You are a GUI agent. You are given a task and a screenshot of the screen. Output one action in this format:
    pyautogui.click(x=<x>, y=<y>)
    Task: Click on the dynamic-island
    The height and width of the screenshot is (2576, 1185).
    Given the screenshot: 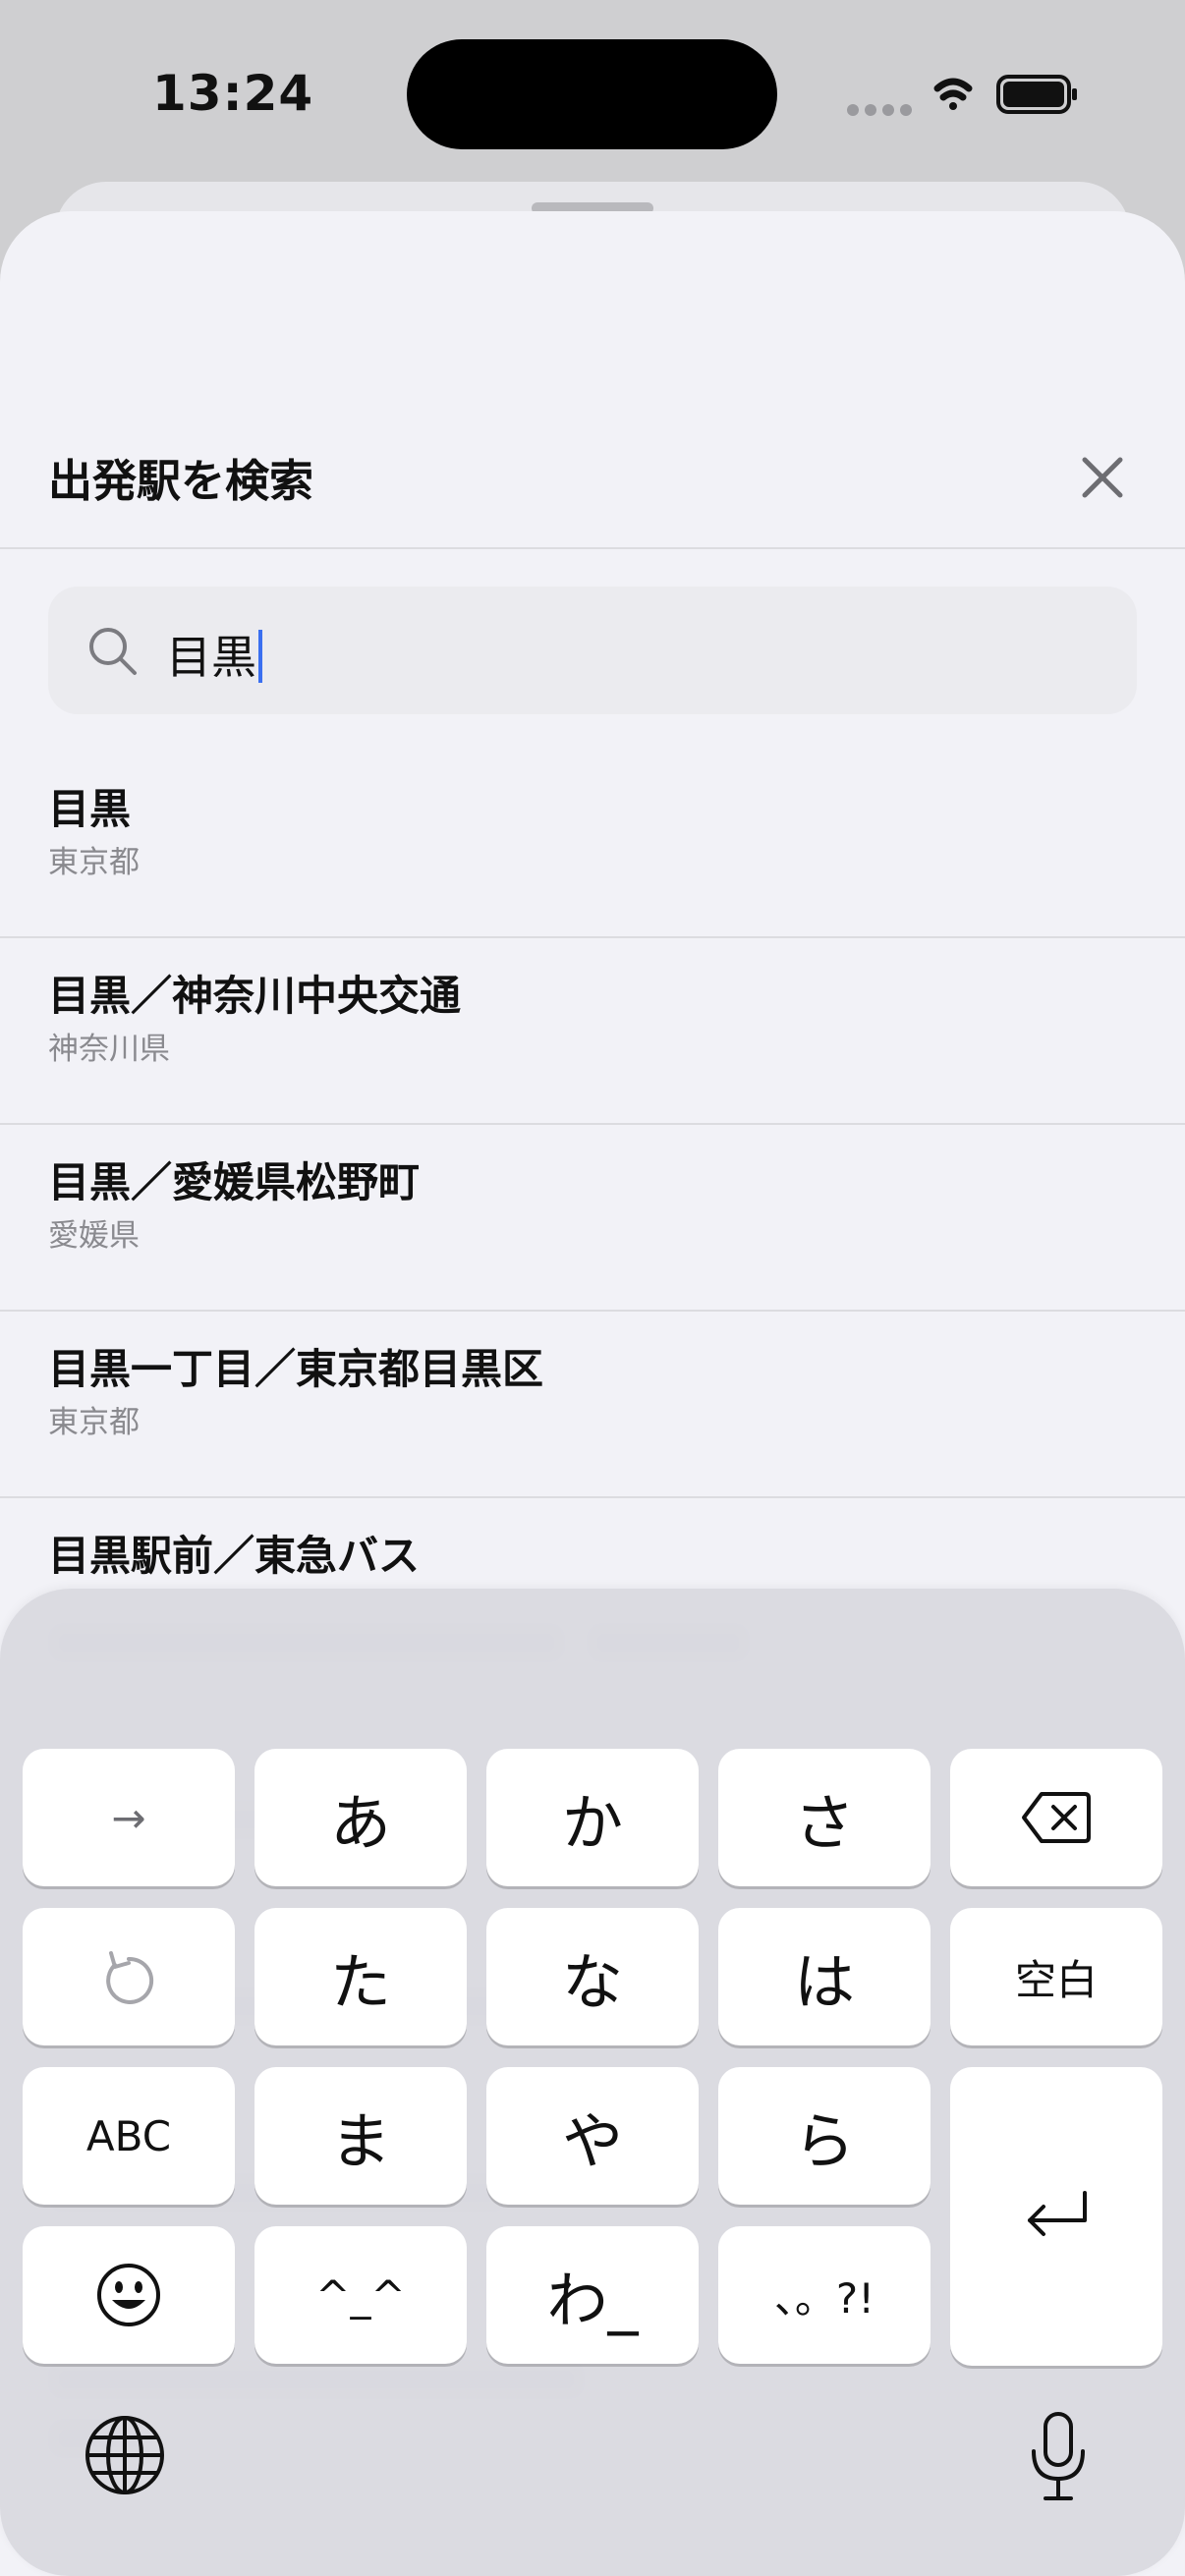 What is the action you would take?
    pyautogui.click(x=592, y=94)
    